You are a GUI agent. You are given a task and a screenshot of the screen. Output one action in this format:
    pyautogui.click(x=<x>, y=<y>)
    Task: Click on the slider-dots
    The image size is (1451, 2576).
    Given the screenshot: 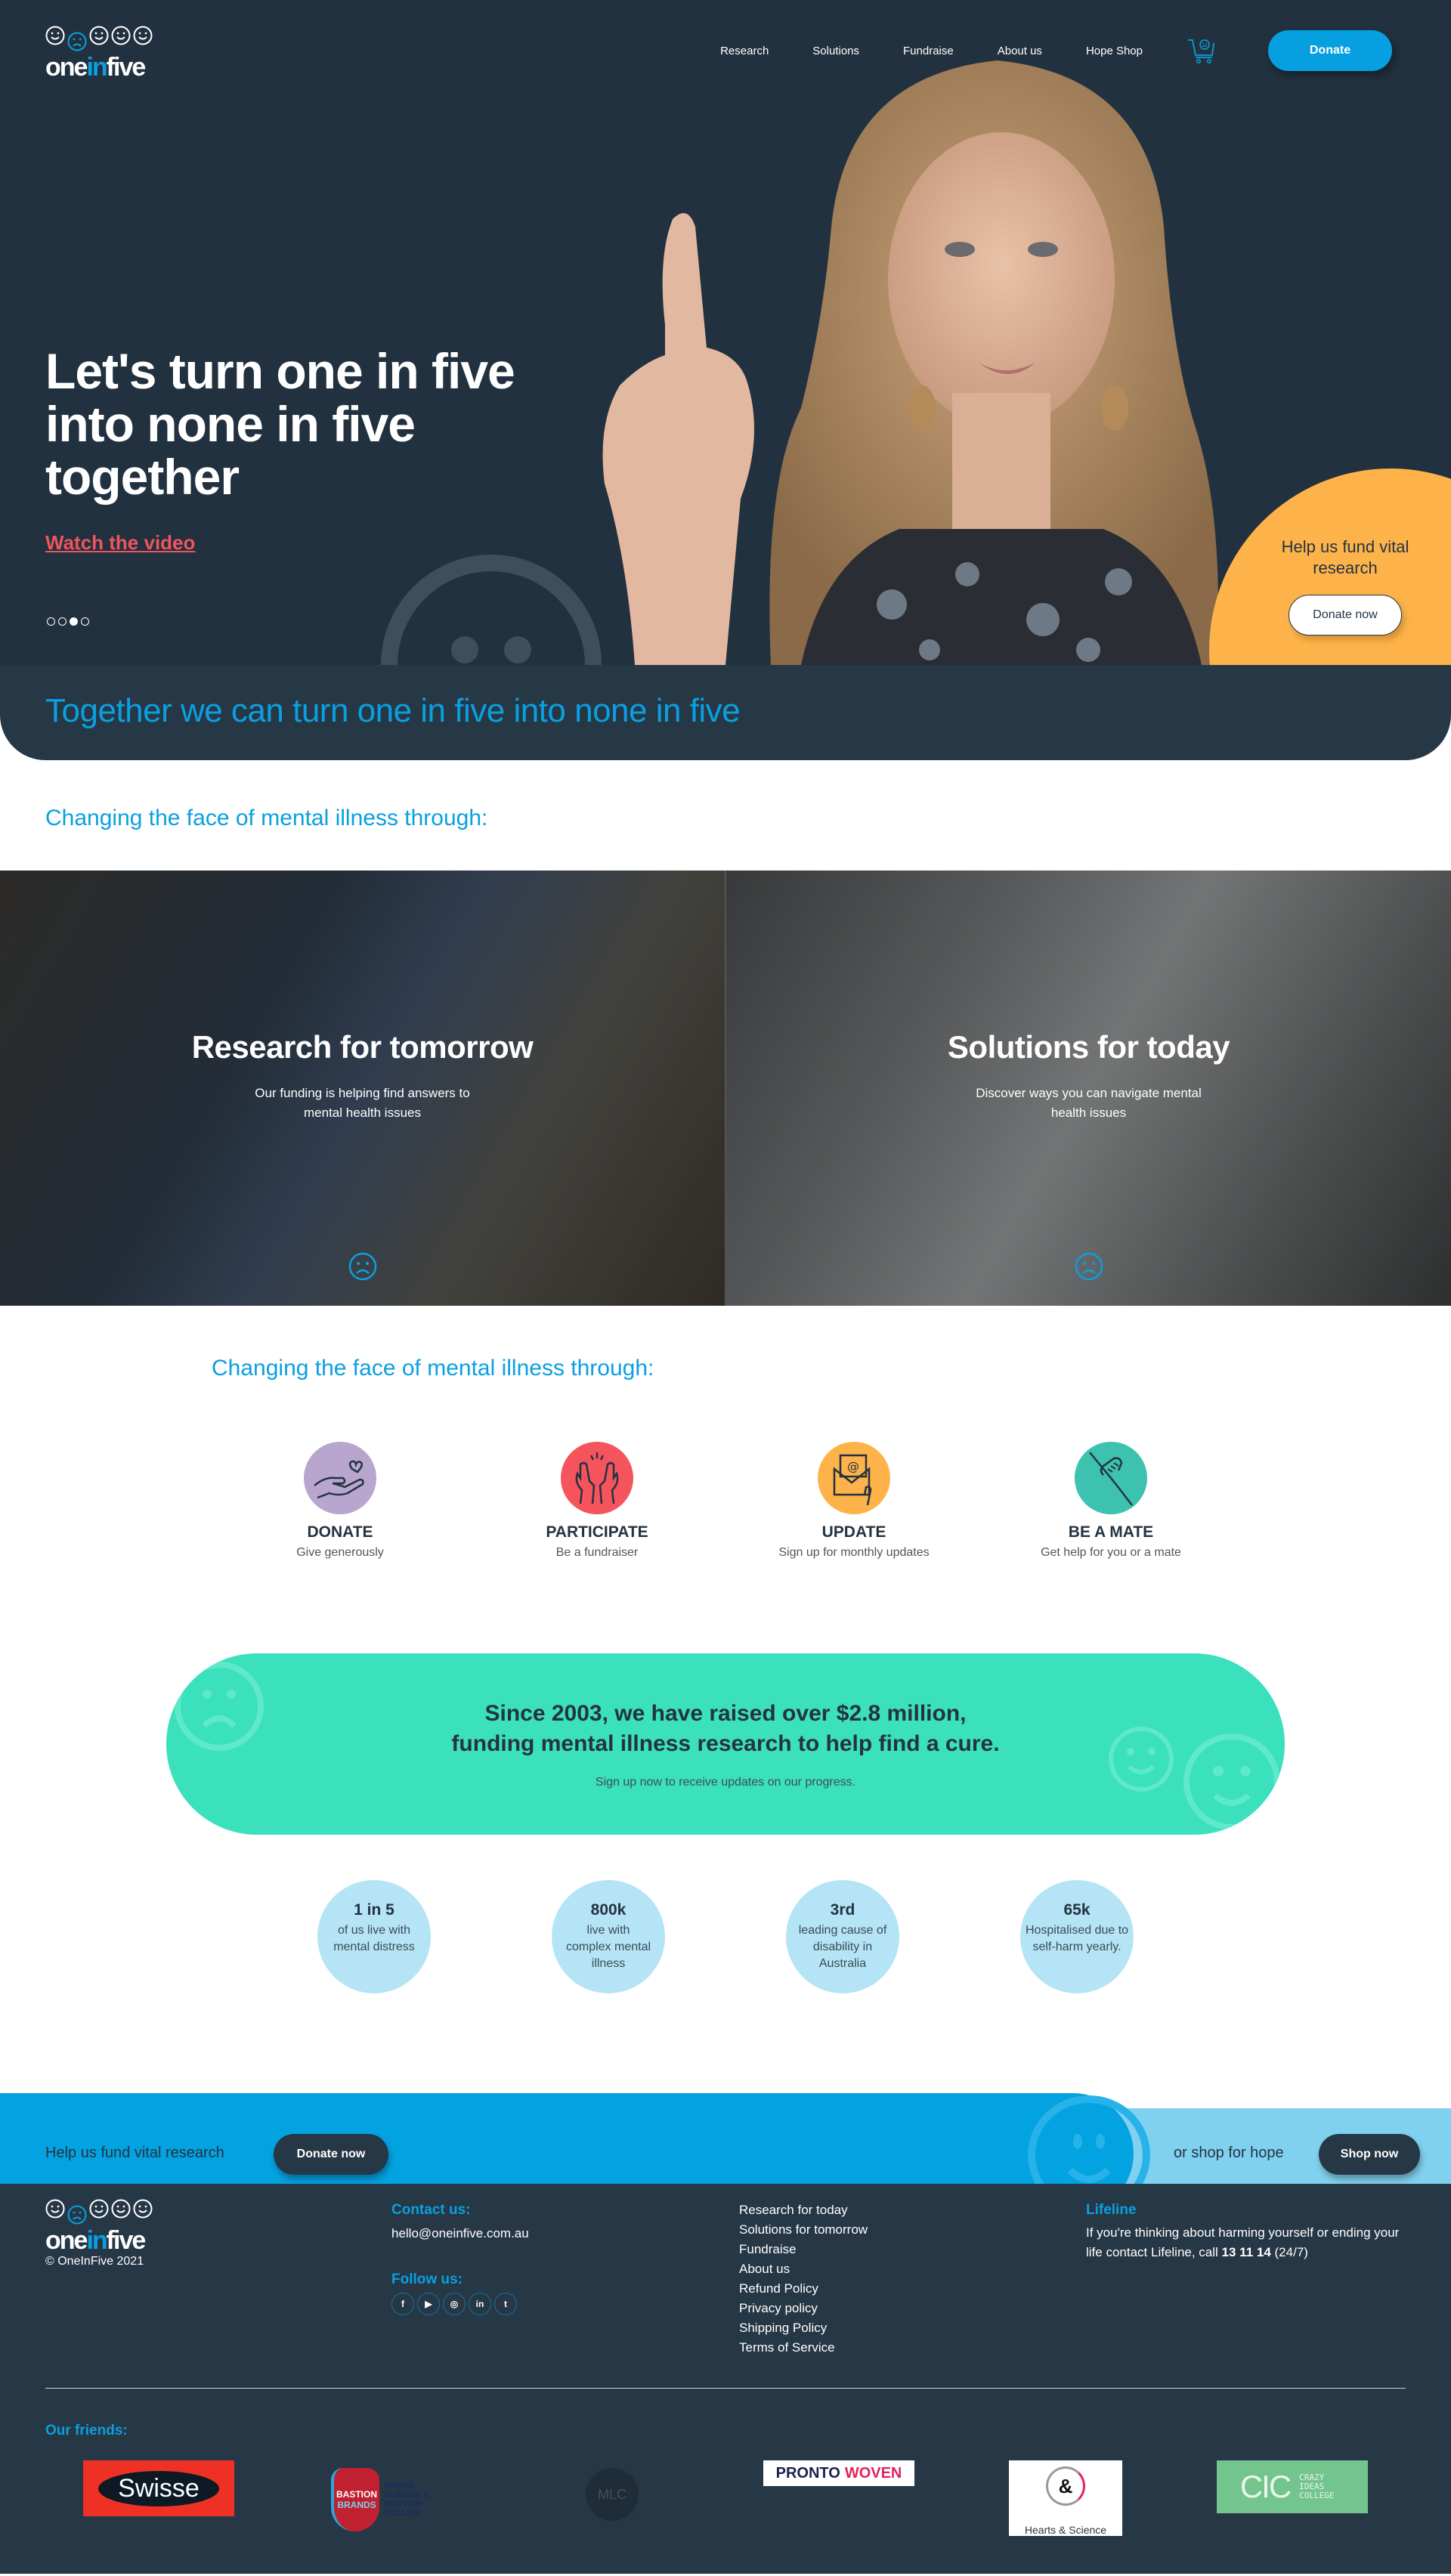 What is the action you would take?
    pyautogui.click(x=68, y=621)
    